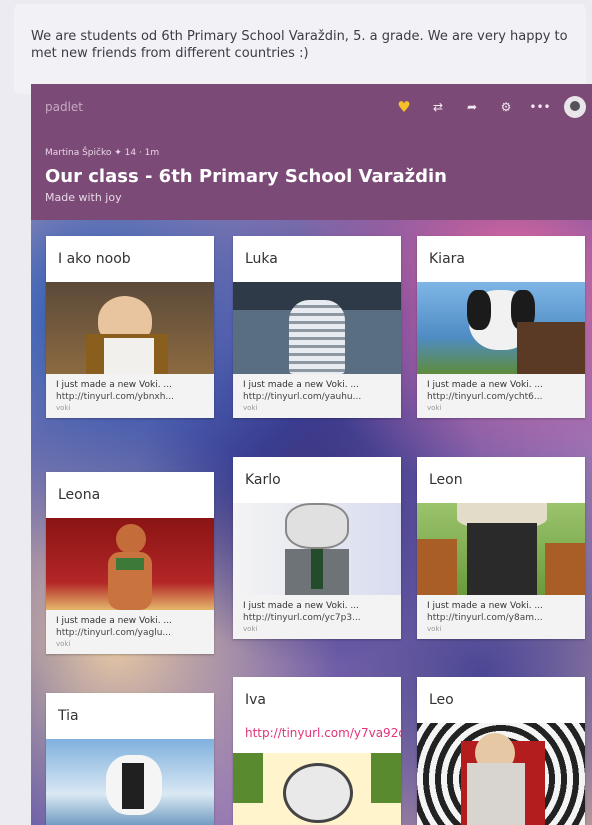 The height and width of the screenshot is (825, 592). What do you see at coordinates (261, 259) in the screenshot?
I see `post-title: Luka` at bounding box center [261, 259].